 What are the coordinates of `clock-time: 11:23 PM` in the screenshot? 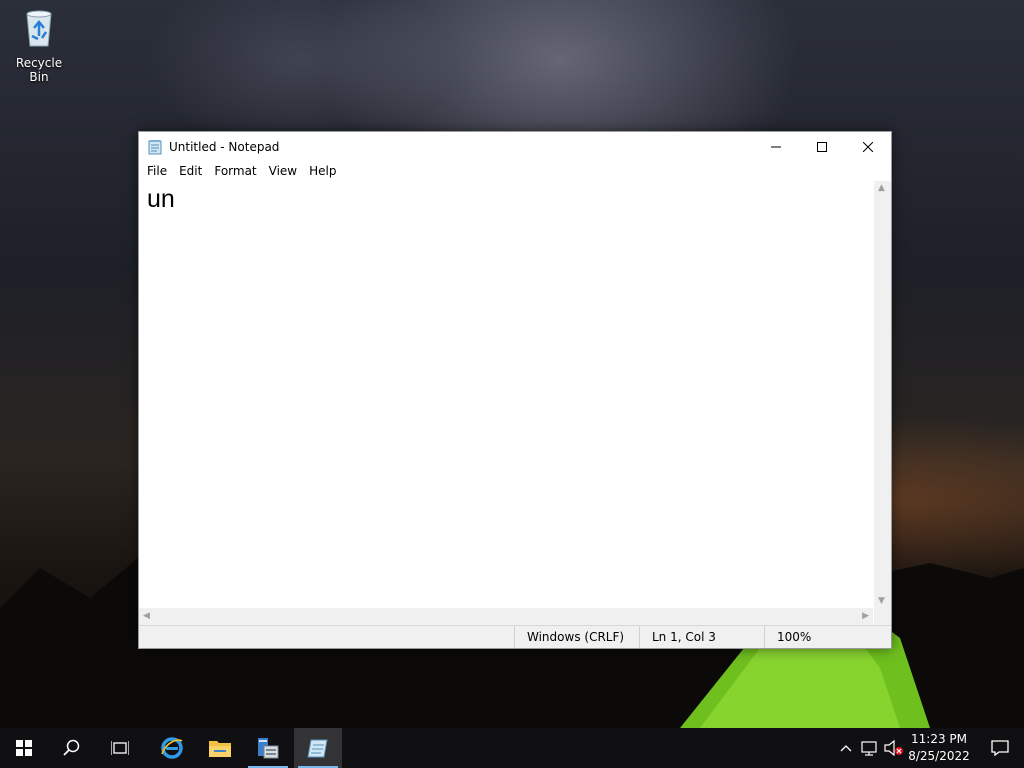 It's located at (939, 739).